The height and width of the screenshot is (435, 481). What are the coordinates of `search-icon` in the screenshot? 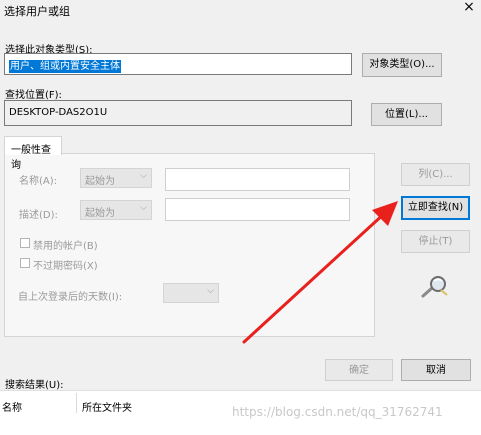 It's located at (434, 287).